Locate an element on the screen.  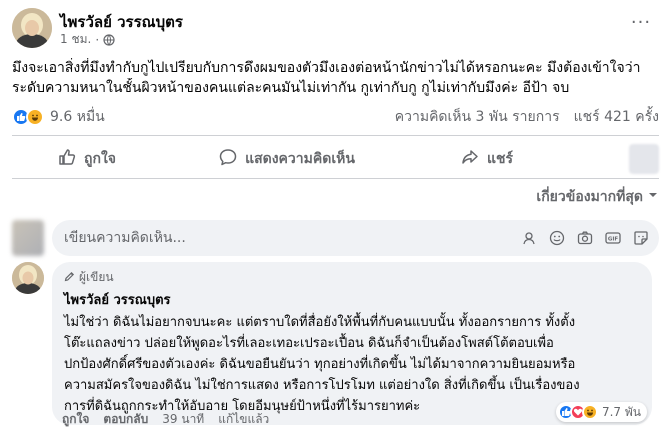
author-avatar is located at coordinates (32, 28).